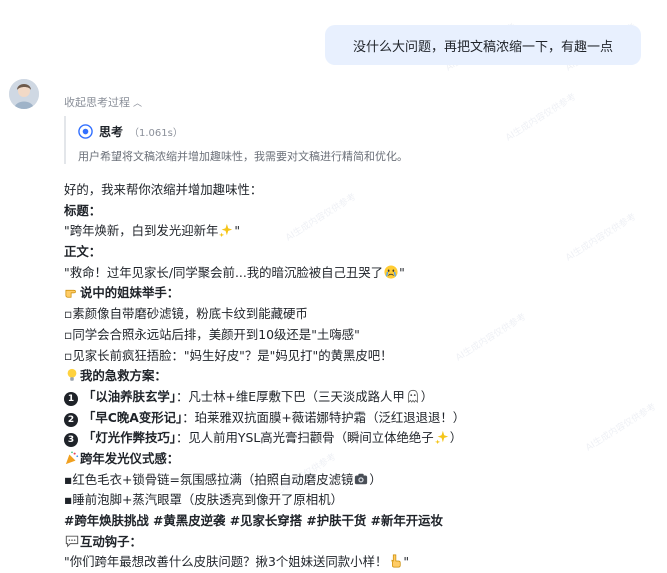 The width and height of the screenshot is (667, 573). I want to click on crying-face-icon, so click(391, 272).